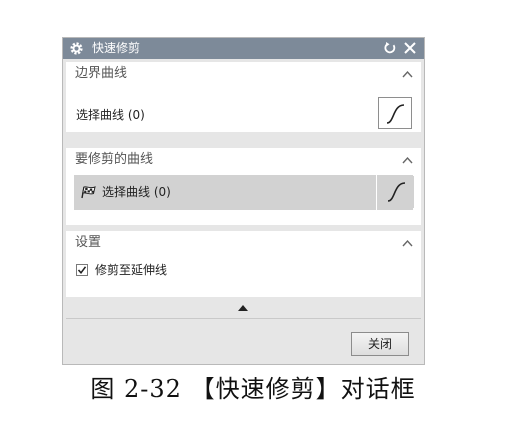  I want to click on curves-to-trim-header: 要修剪的曲线, so click(243, 160).